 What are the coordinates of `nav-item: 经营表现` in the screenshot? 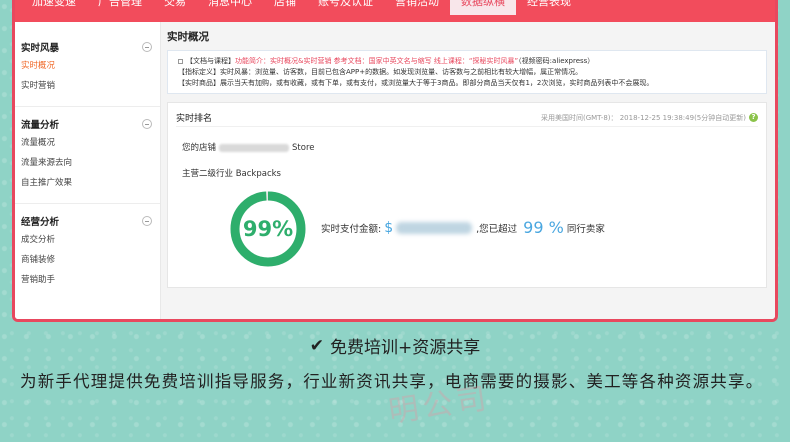 It's located at (549, 4).